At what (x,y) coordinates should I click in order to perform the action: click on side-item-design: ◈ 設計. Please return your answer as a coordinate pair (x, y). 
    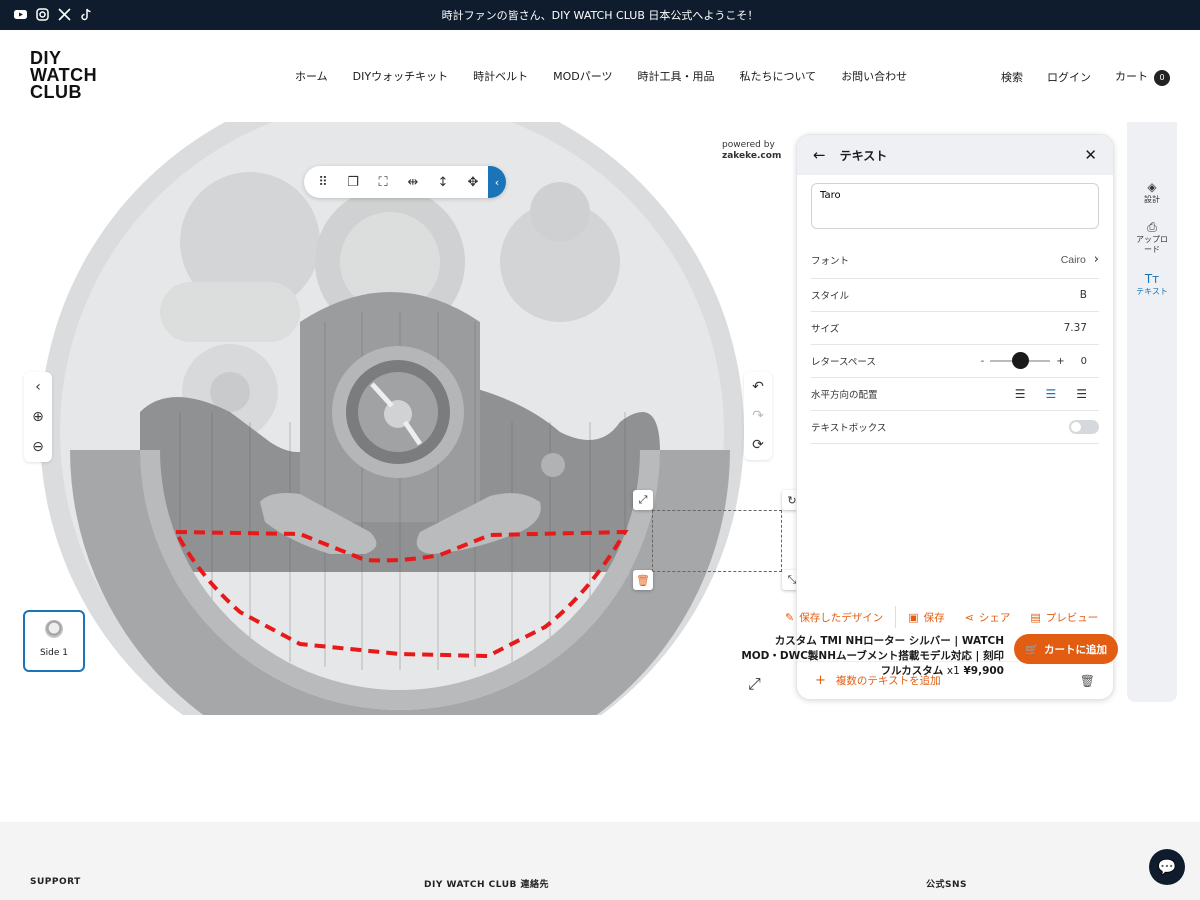
    Looking at the image, I should click on (1152, 192).